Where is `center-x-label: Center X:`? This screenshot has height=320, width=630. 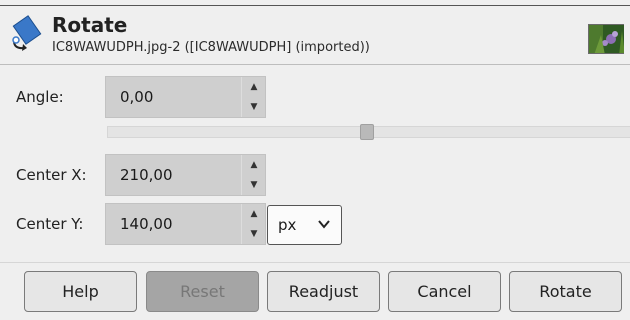
center-x-label: Center X: is located at coordinates (51, 175).